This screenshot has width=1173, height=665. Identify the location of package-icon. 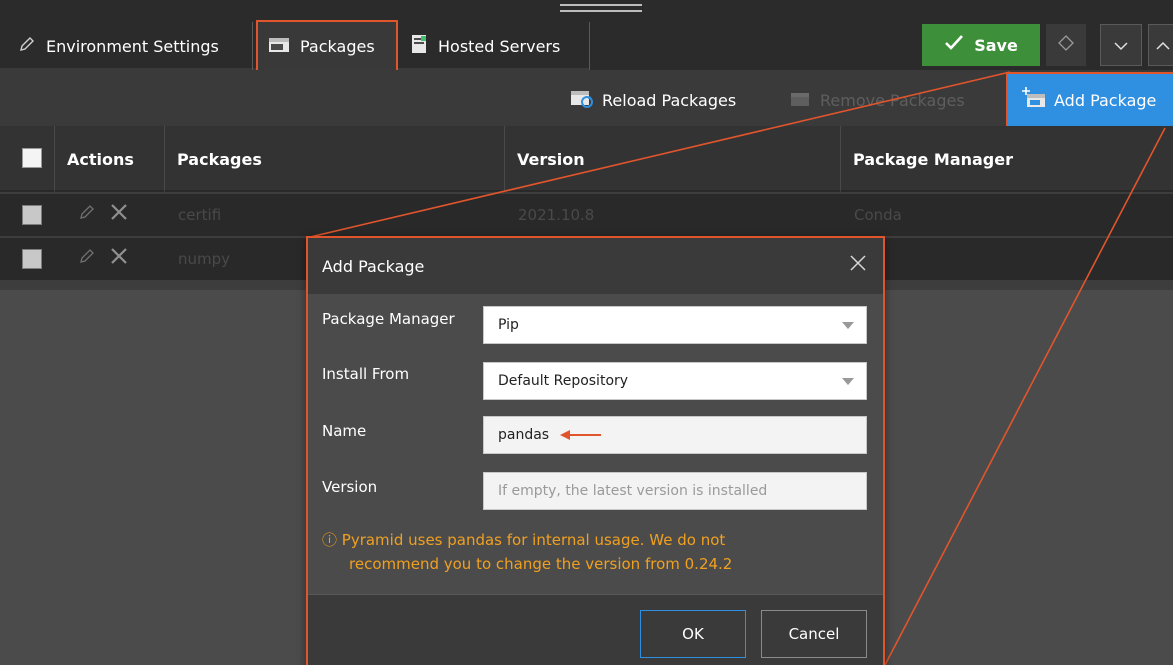
(279, 46).